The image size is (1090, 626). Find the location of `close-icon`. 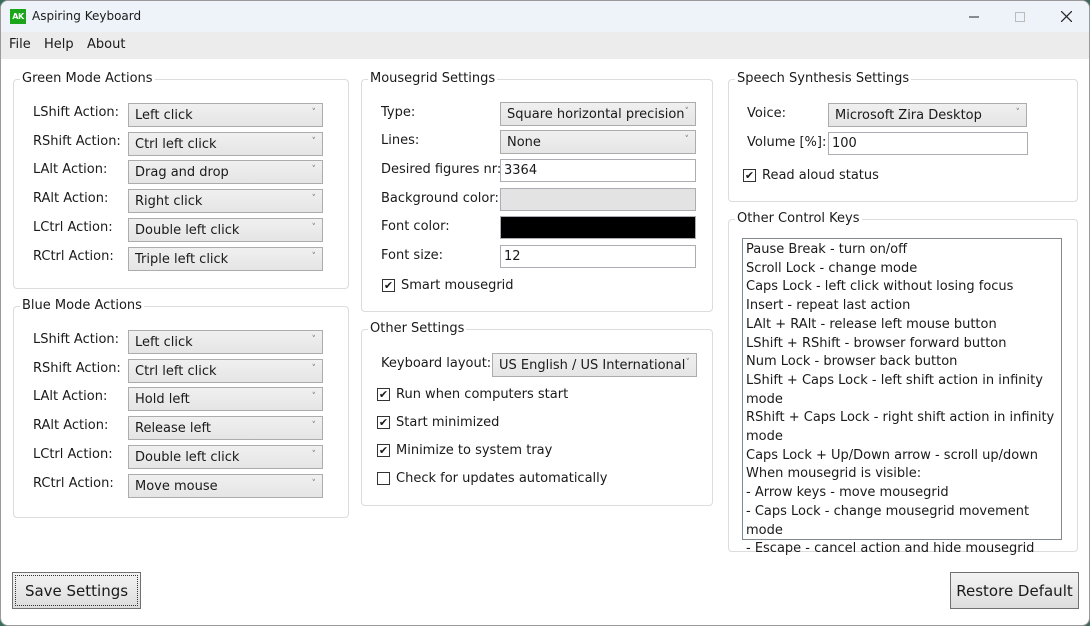

close-icon is located at coordinates (1066, 16).